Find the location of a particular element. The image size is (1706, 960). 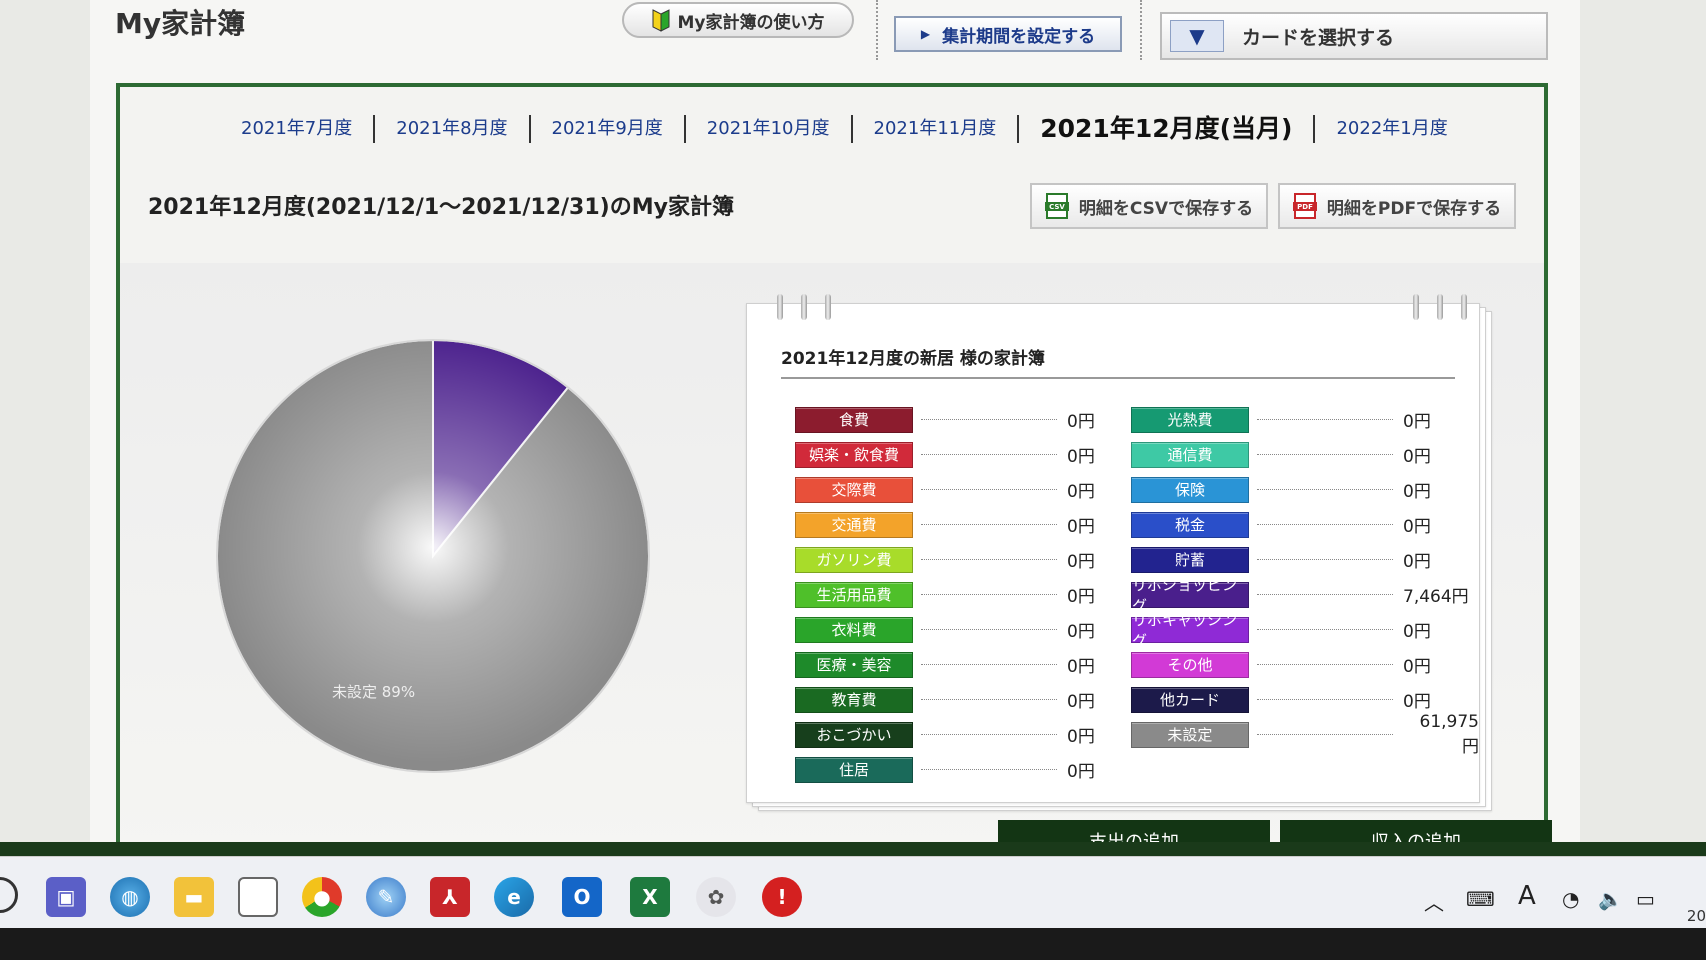

save-csv-label: 明細をCSVで保存する is located at coordinates (1166, 208).